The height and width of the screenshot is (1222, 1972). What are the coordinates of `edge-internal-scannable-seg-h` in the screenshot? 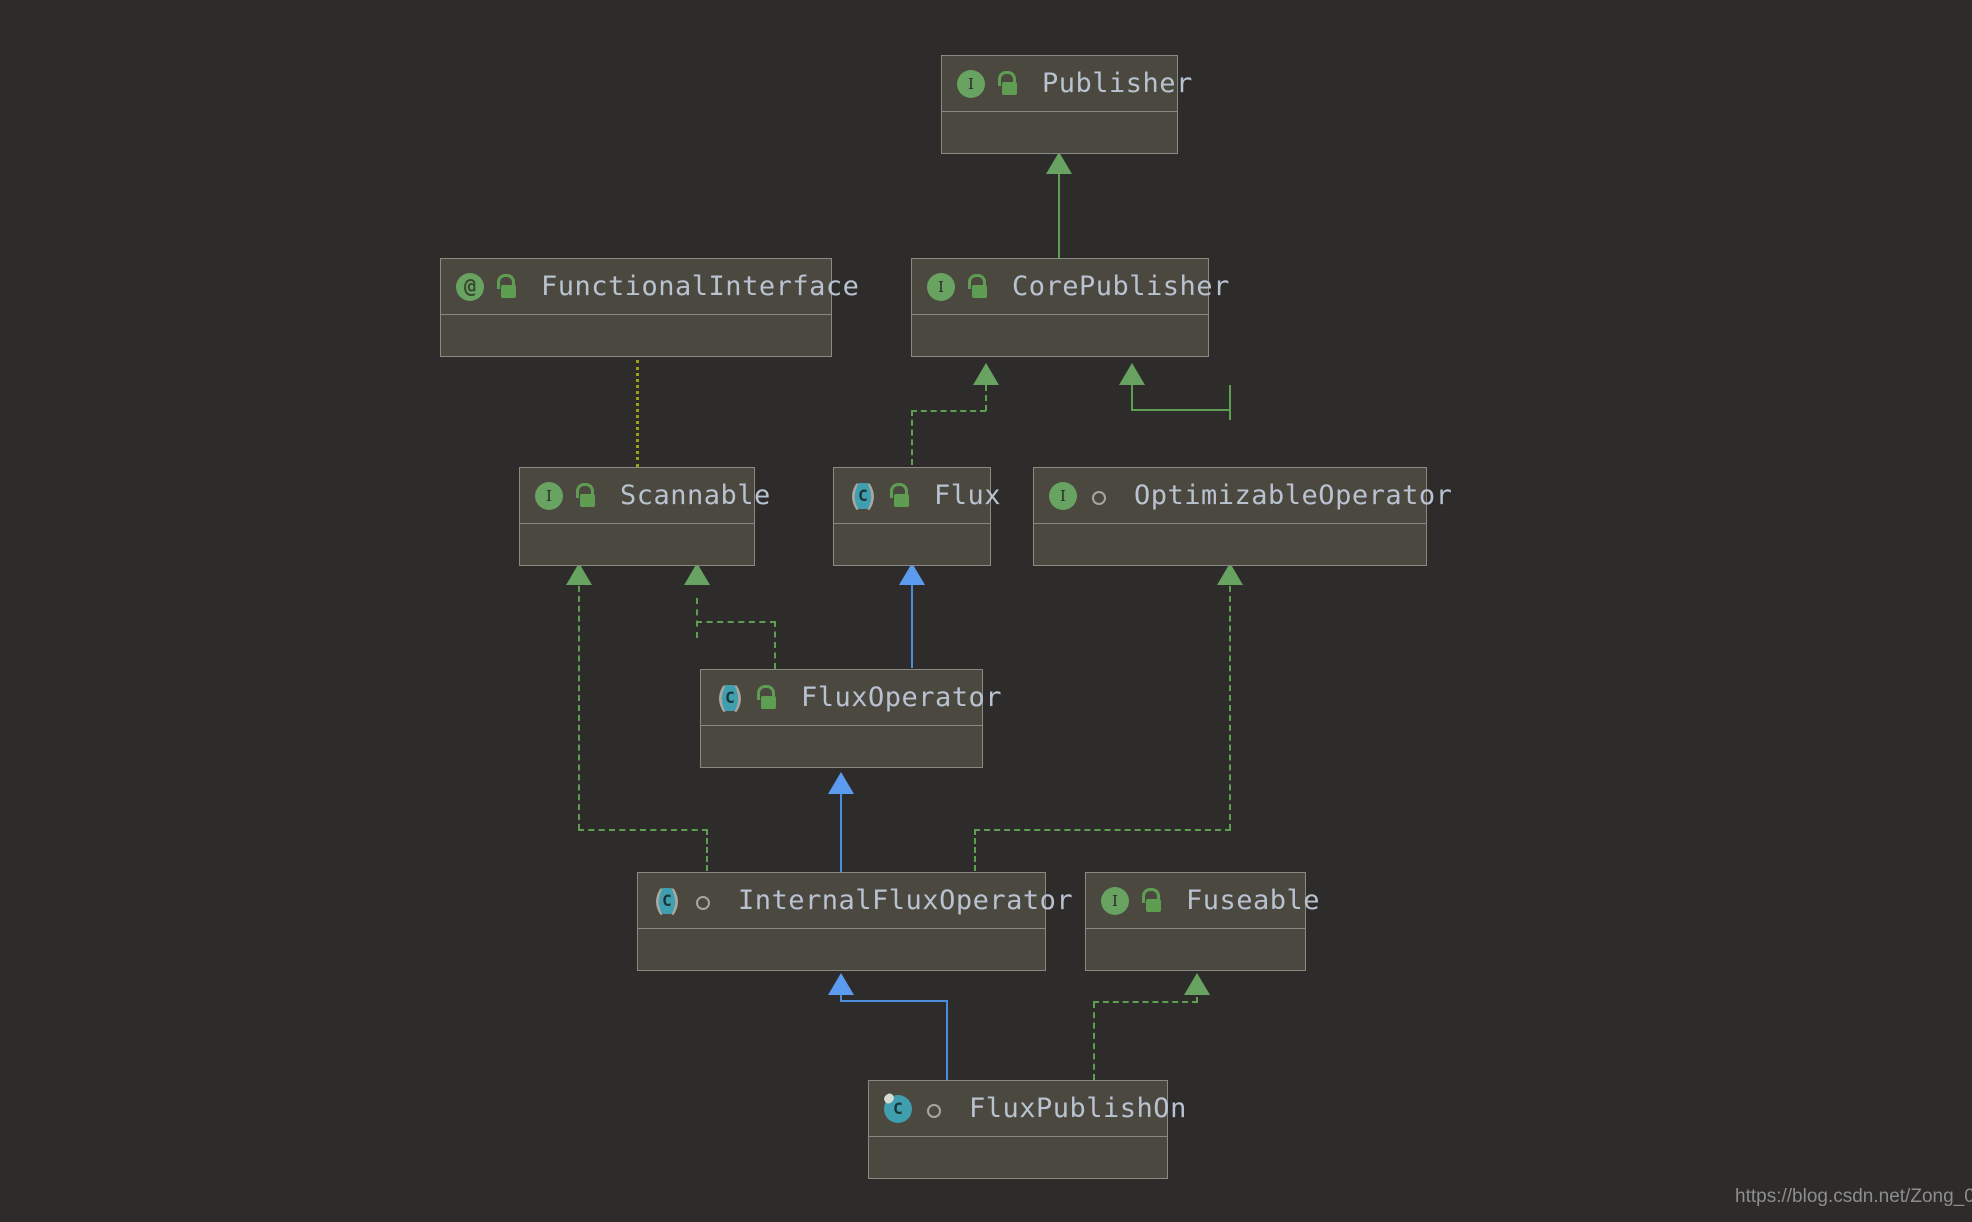 It's located at (643, 830).